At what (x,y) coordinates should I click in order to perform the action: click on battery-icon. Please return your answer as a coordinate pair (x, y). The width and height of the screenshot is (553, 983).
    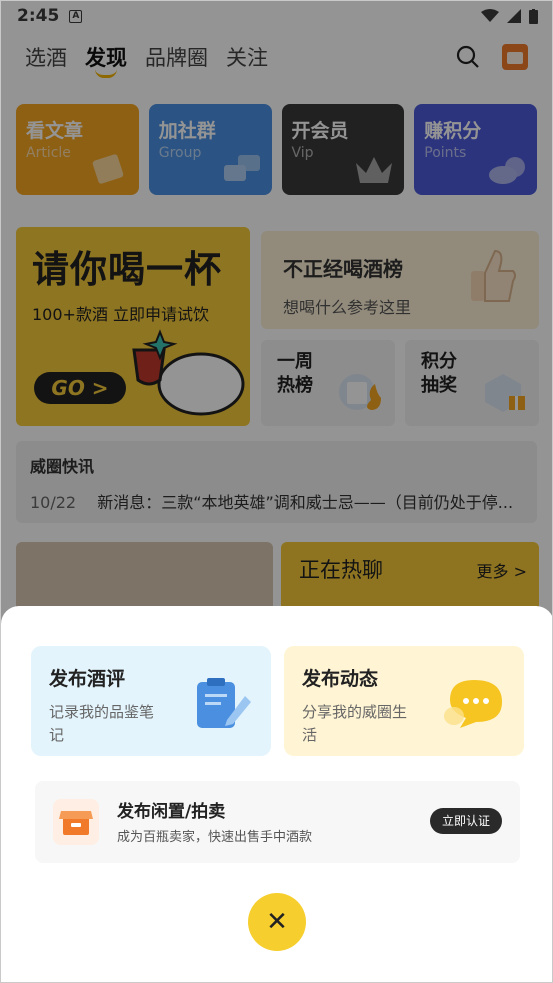
    Looking at the image, I should click on (533, 16).